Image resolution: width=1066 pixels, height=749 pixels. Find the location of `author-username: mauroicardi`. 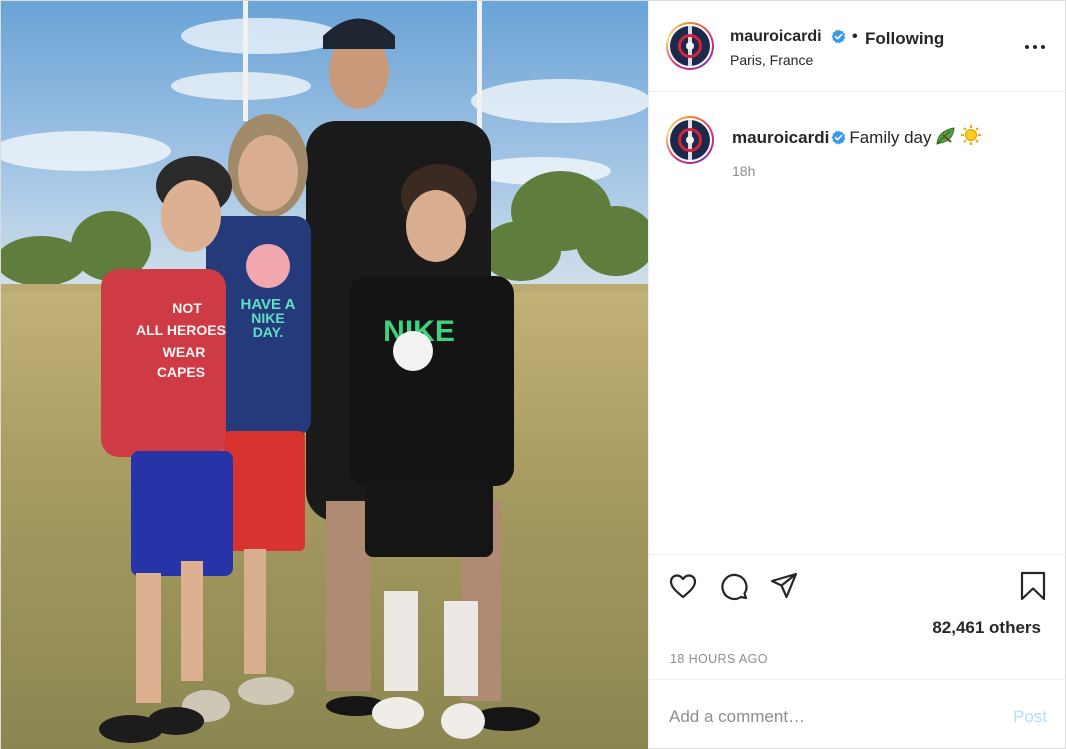

author-username: mauroicardi is located at coordinates (776, 37).